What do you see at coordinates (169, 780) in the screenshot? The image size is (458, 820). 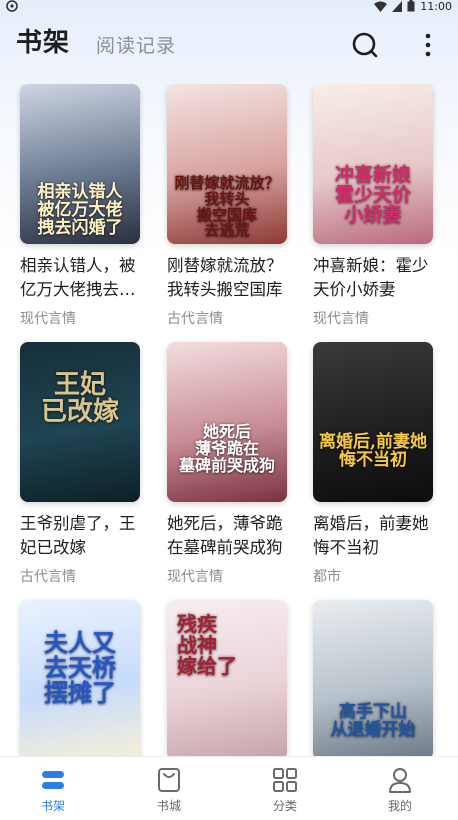 I see `store-bag-icon` at bounding box center [169, 780].